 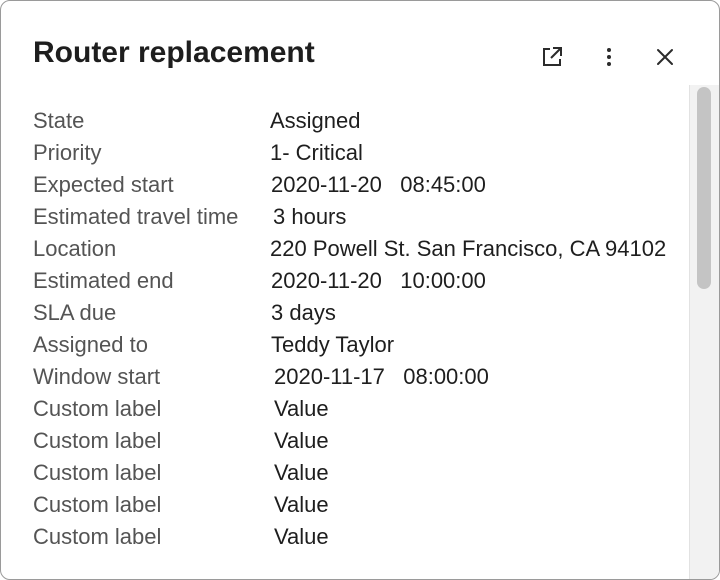 What do you see at coordinates (315, 120) in the screenshot?
I see `field-value: Assigned` at bounding box center [315, 120].